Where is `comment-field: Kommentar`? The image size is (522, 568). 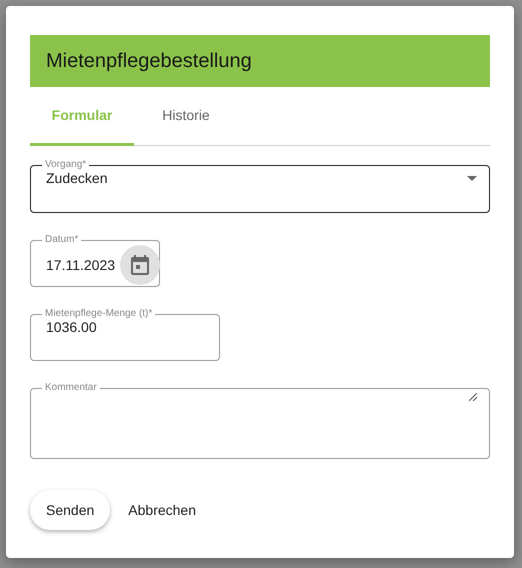 comment-field: Kommentar is located at coordinates (260, 421).